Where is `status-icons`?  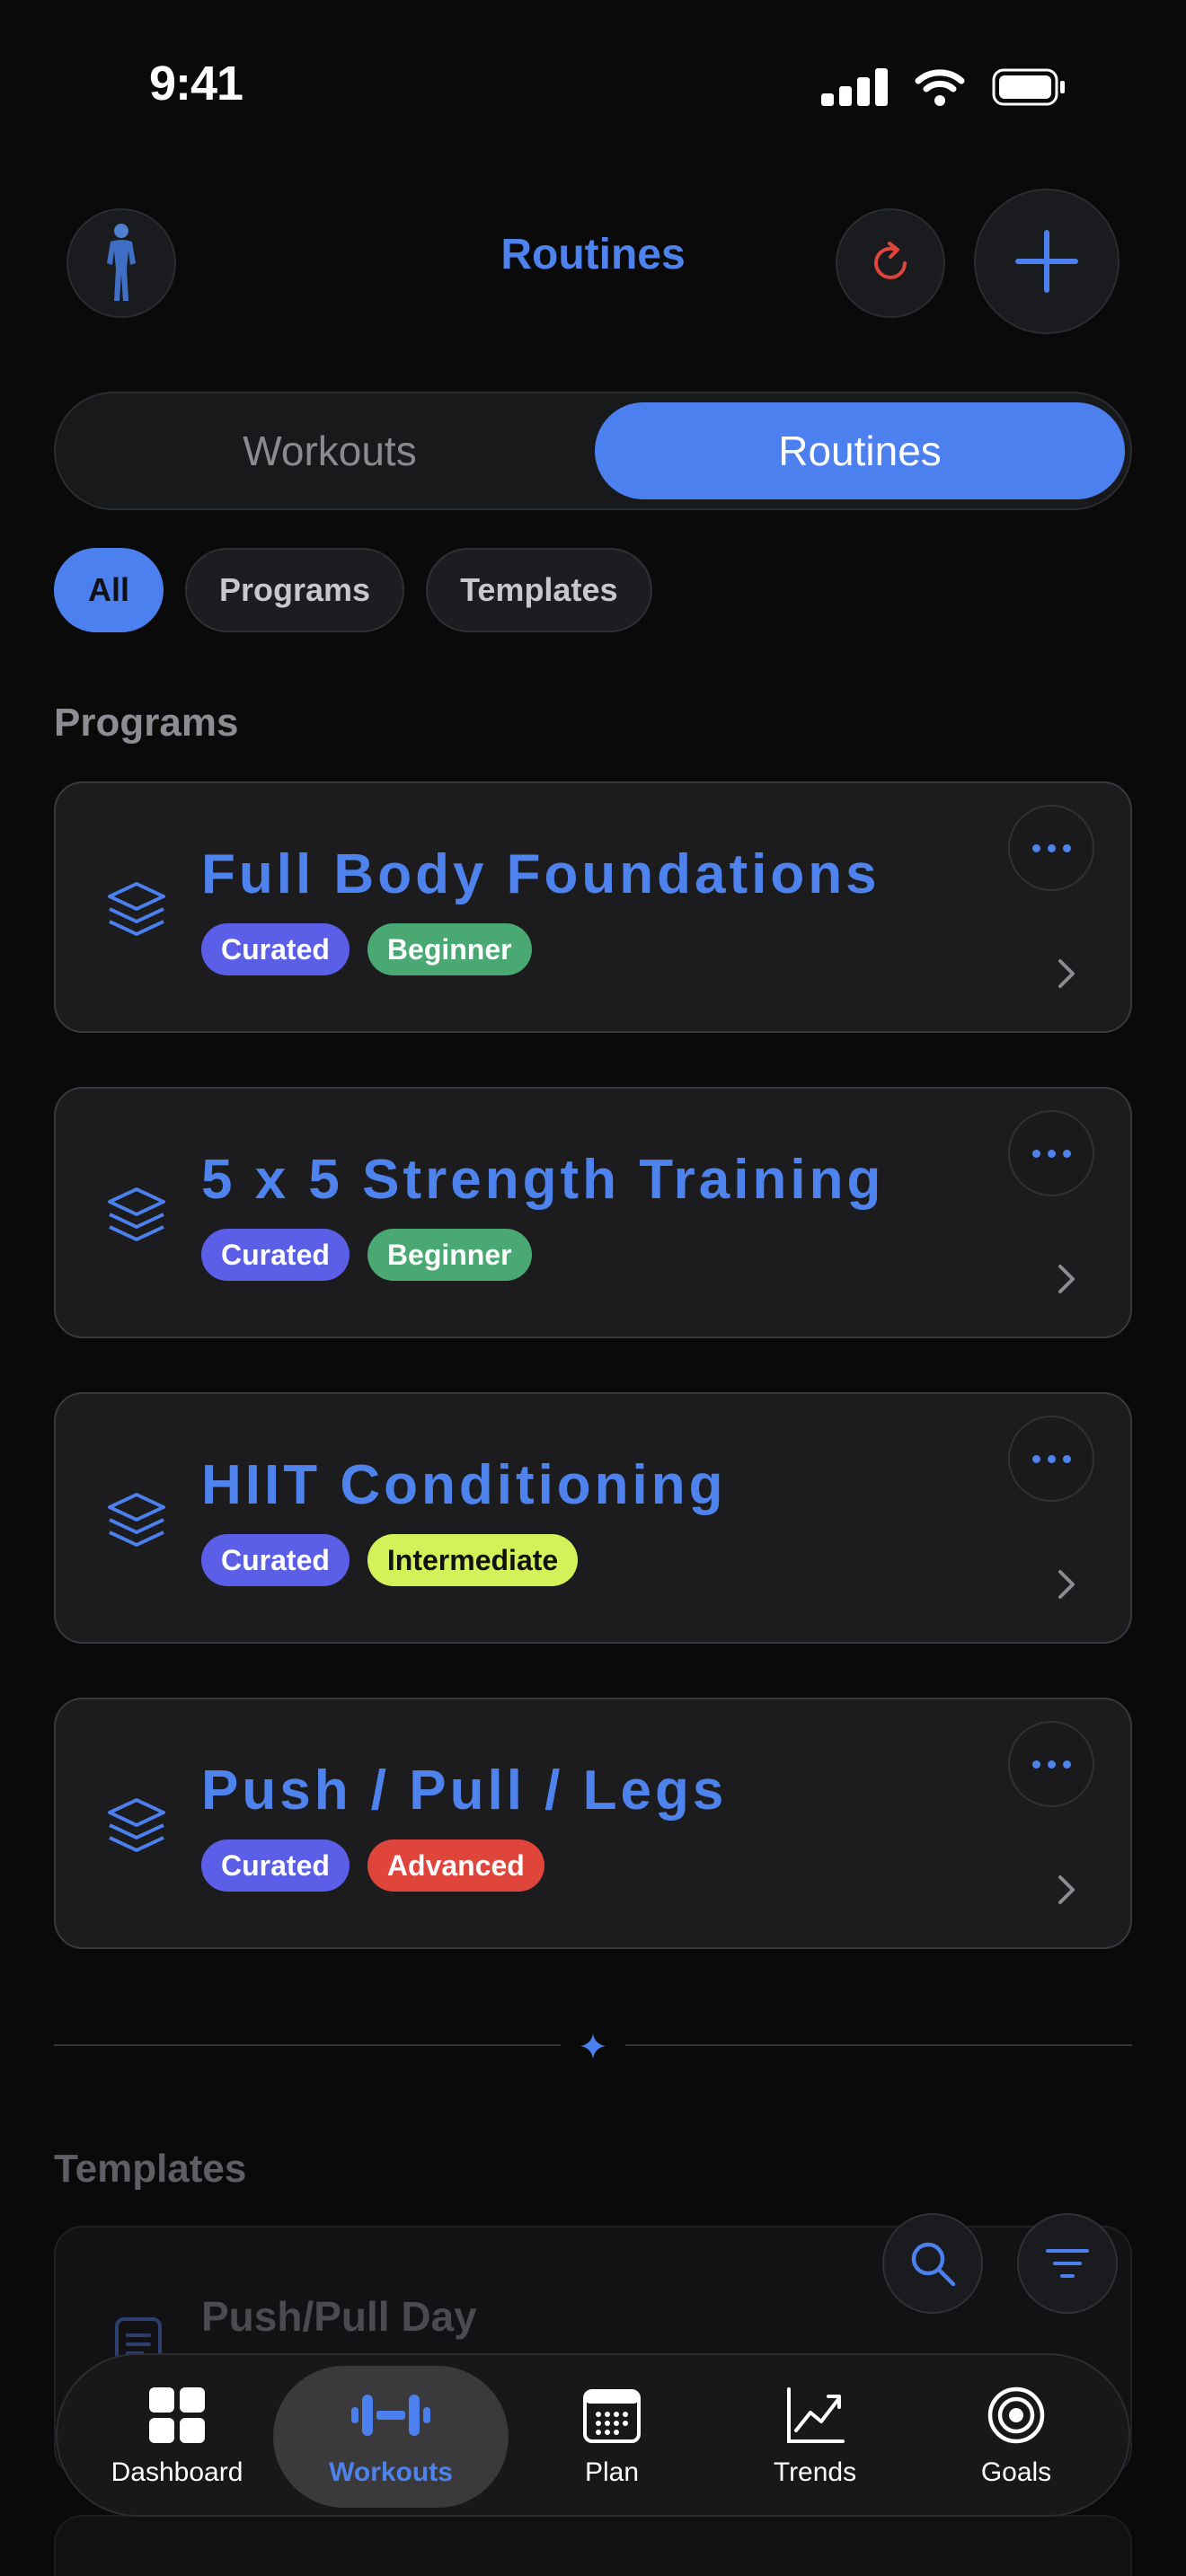 status-icons is located at coordinates (943, 87).